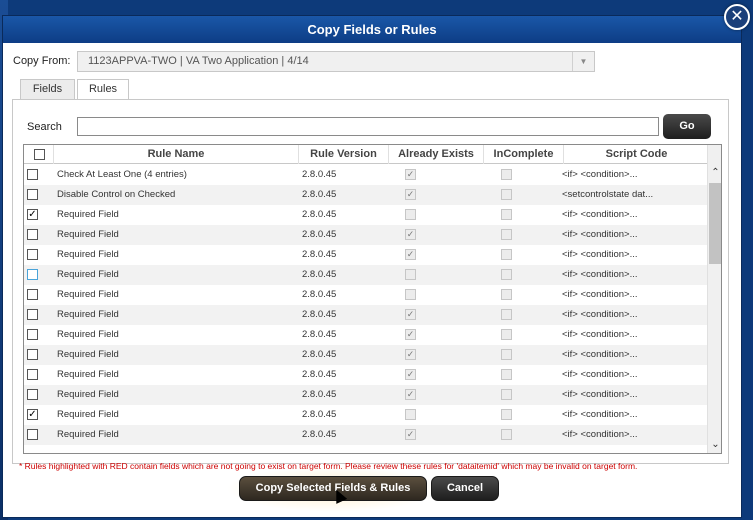  Describe the element at coordinates (714, 445) in the screenshot. I see `scroll-down-icon: ⌄` at that location.